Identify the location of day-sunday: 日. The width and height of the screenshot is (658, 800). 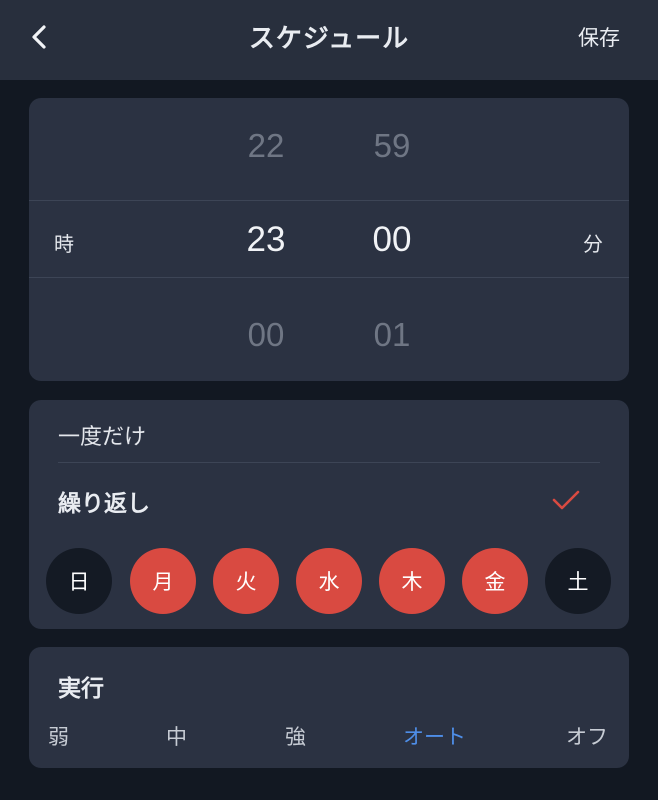
(79, 581).